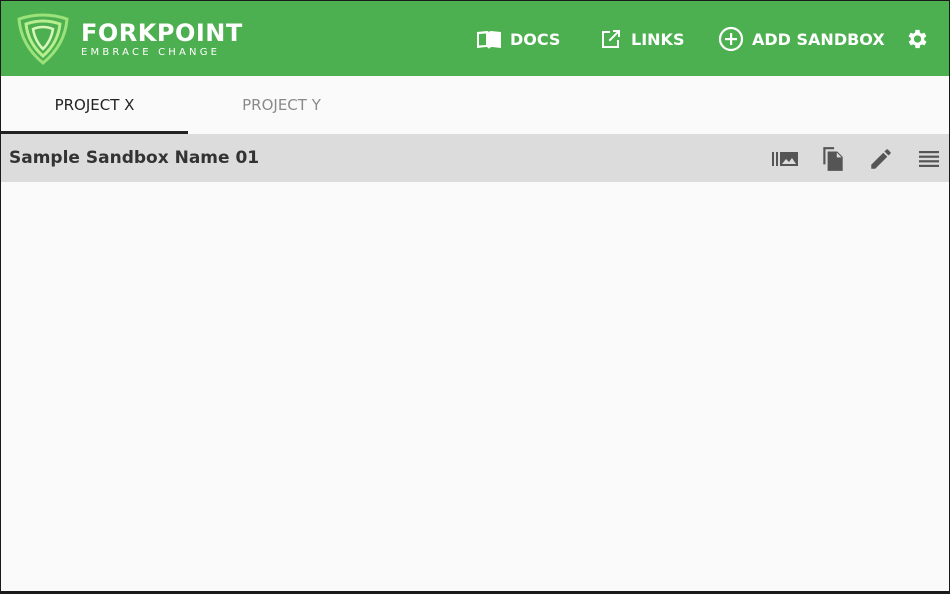 The height and width of the screenshot is (594, 950). What do you see at coordinates (818, 39) in the screenshot?
I see `add-sandbox-label: ADD SANDBOX` at bounding box center [818, 39].